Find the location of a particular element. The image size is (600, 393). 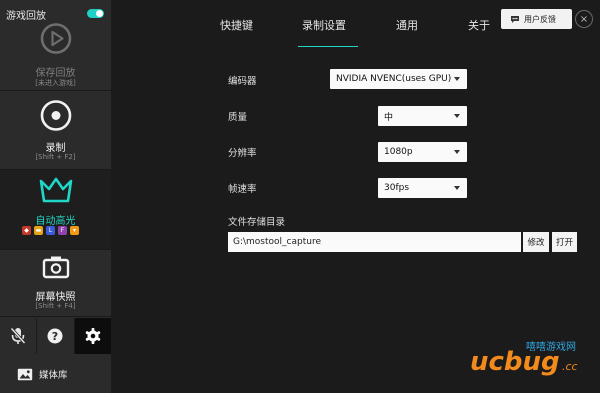

settings-button is located at coordinates (92, 336).